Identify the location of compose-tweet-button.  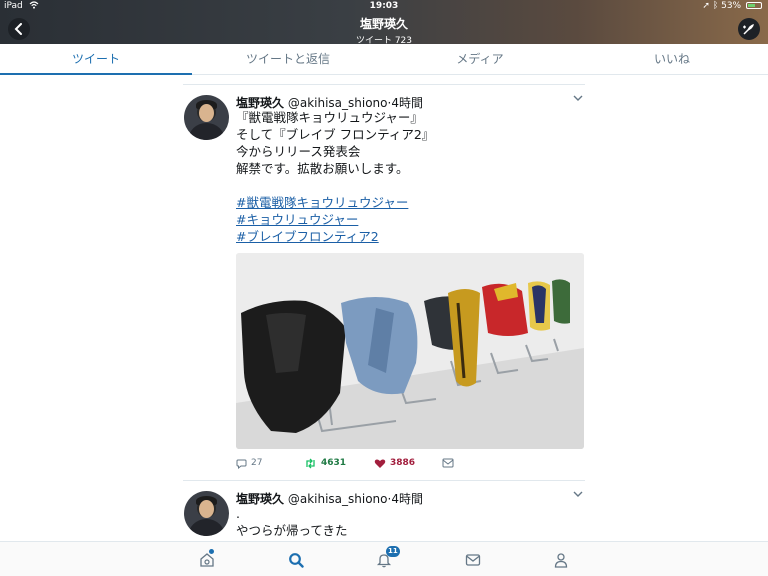
(749, 29).